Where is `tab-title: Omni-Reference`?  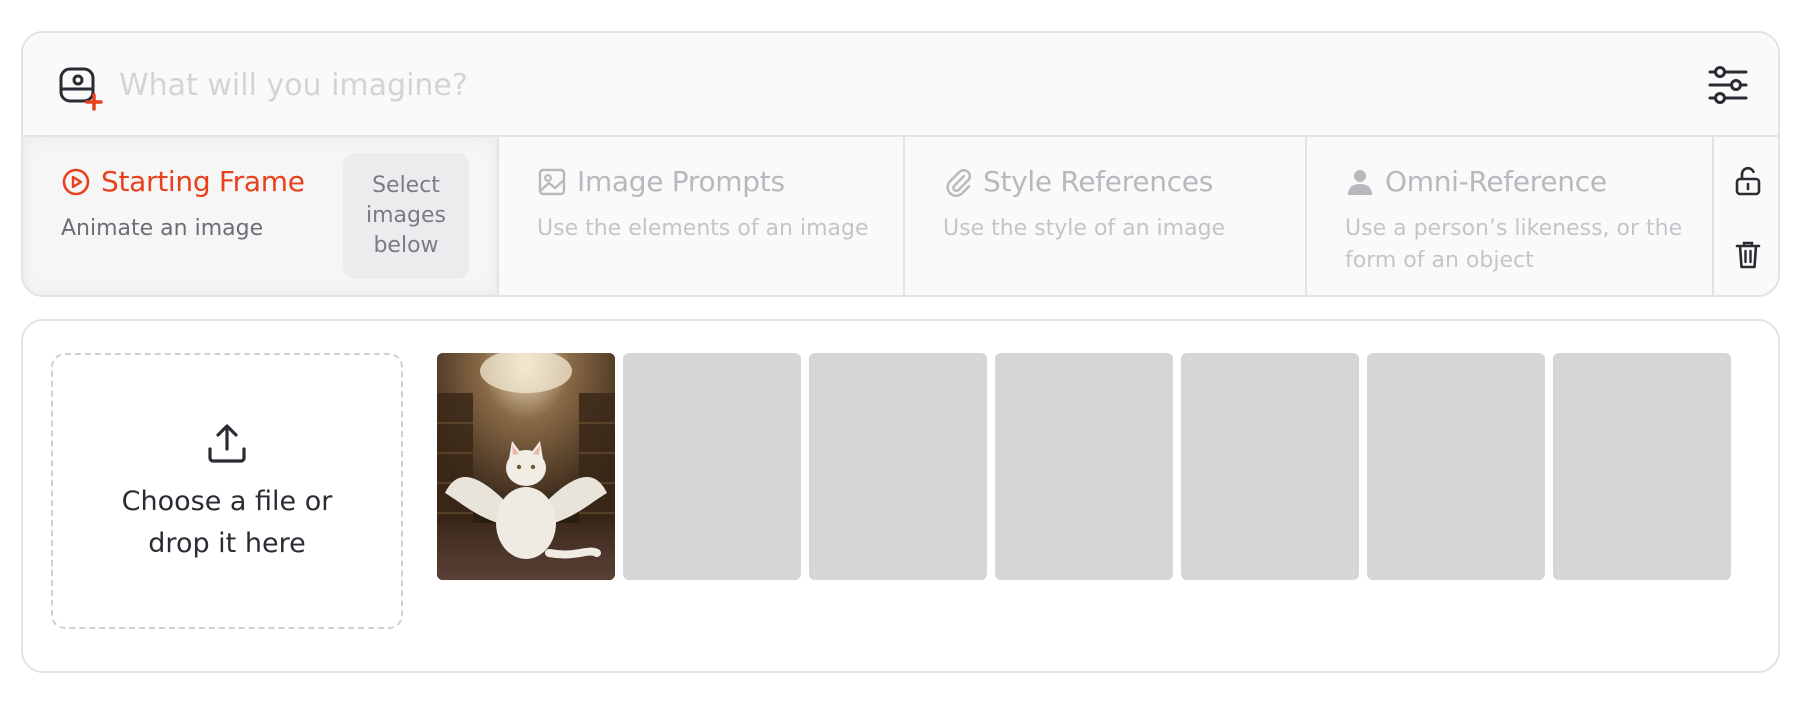
tab-title: Omni-Reference is located at coordinates (1496, 181).